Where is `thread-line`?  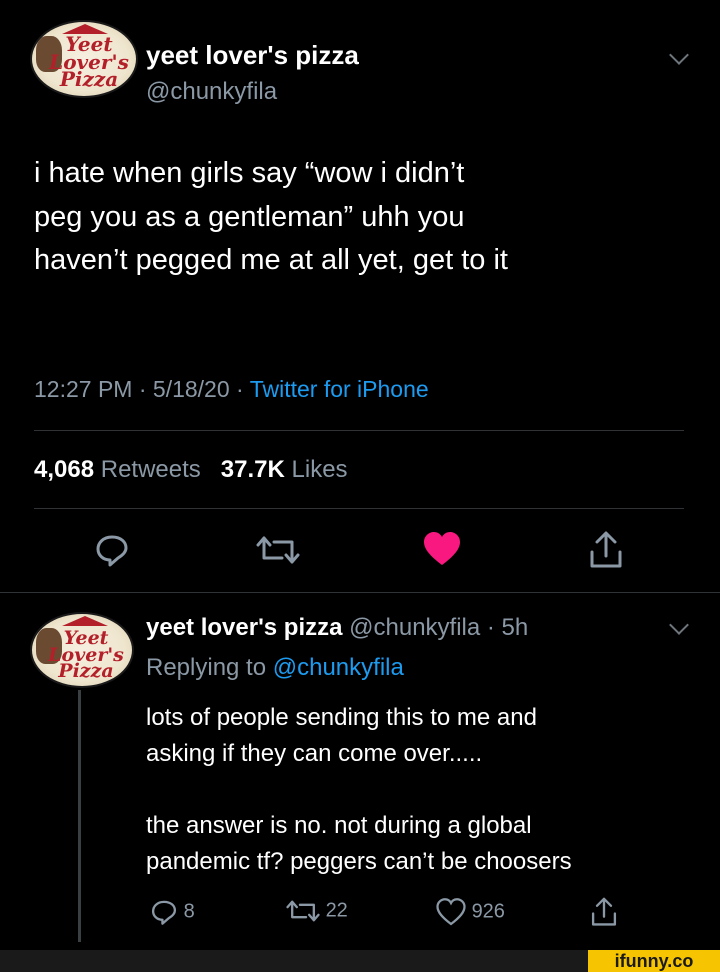
thread-line is located at coordinates (79, 816).